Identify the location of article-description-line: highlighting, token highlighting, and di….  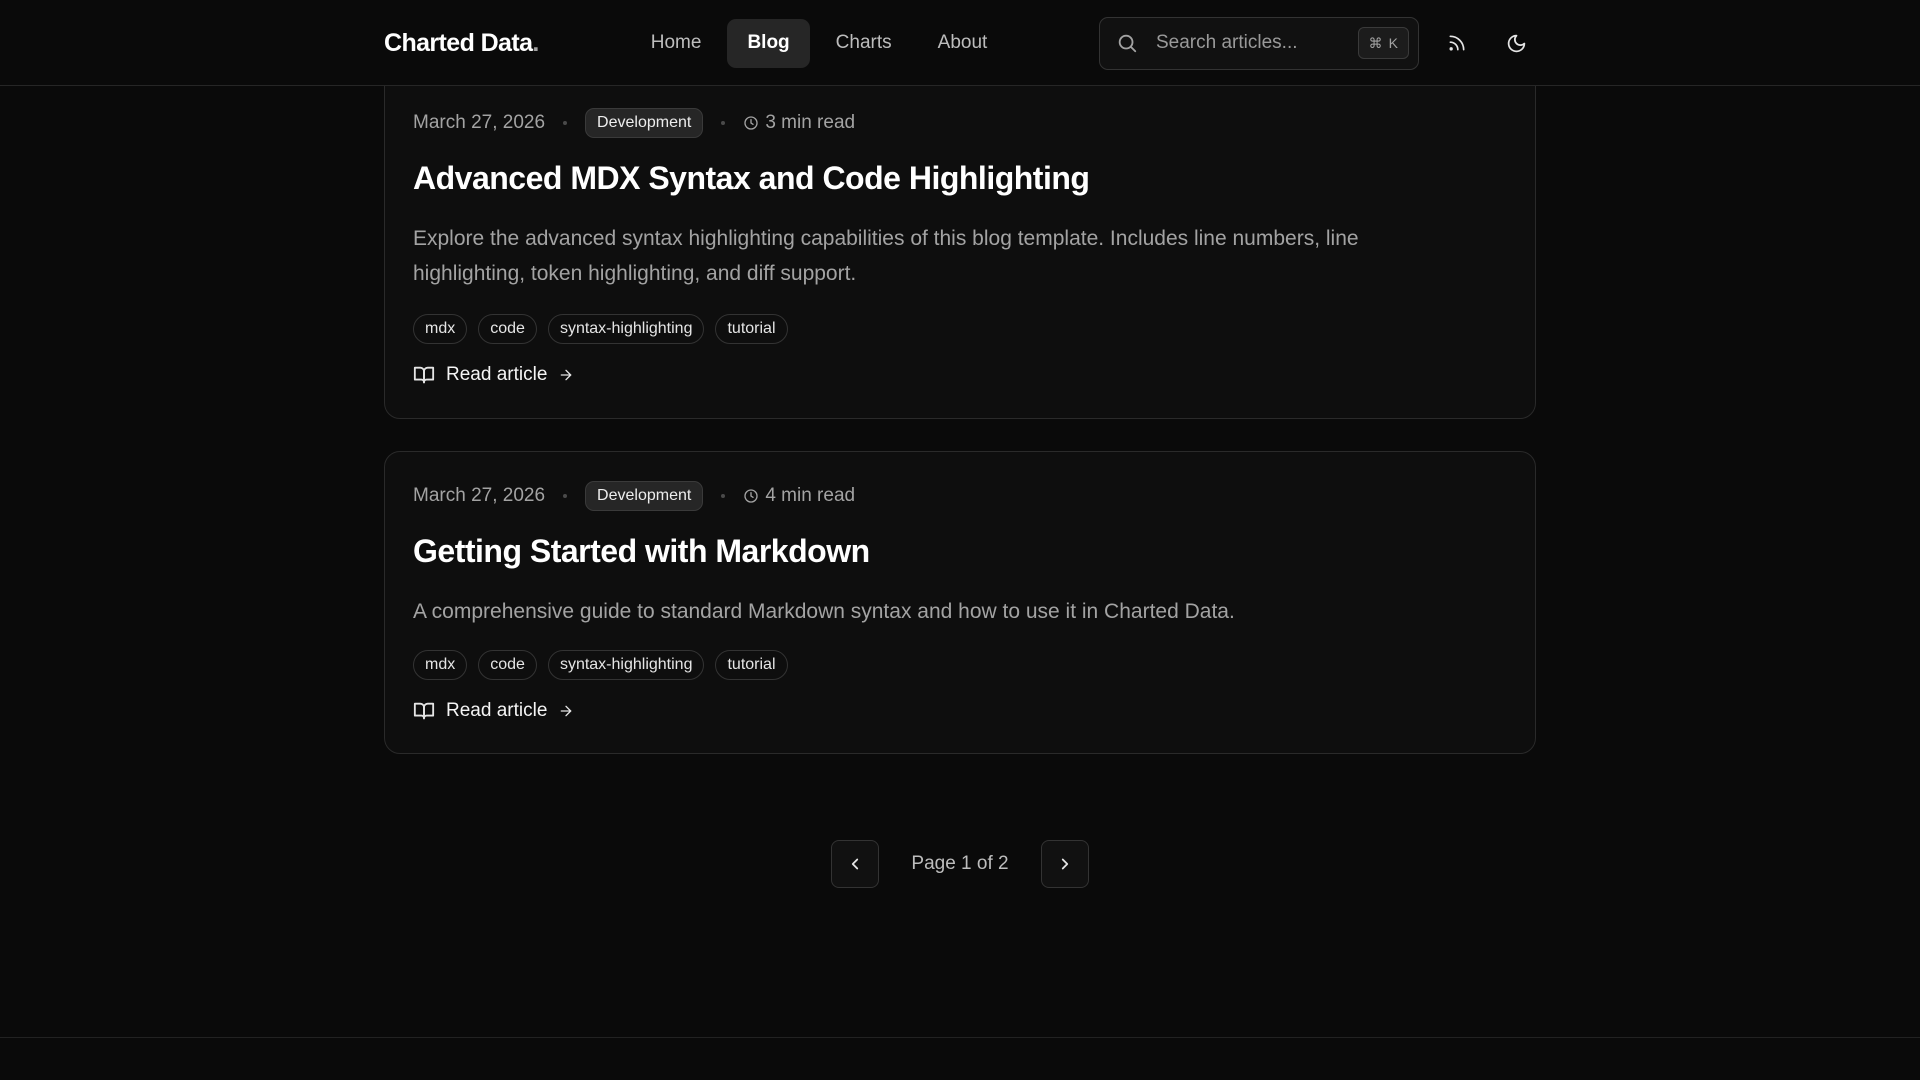
(635, 273).